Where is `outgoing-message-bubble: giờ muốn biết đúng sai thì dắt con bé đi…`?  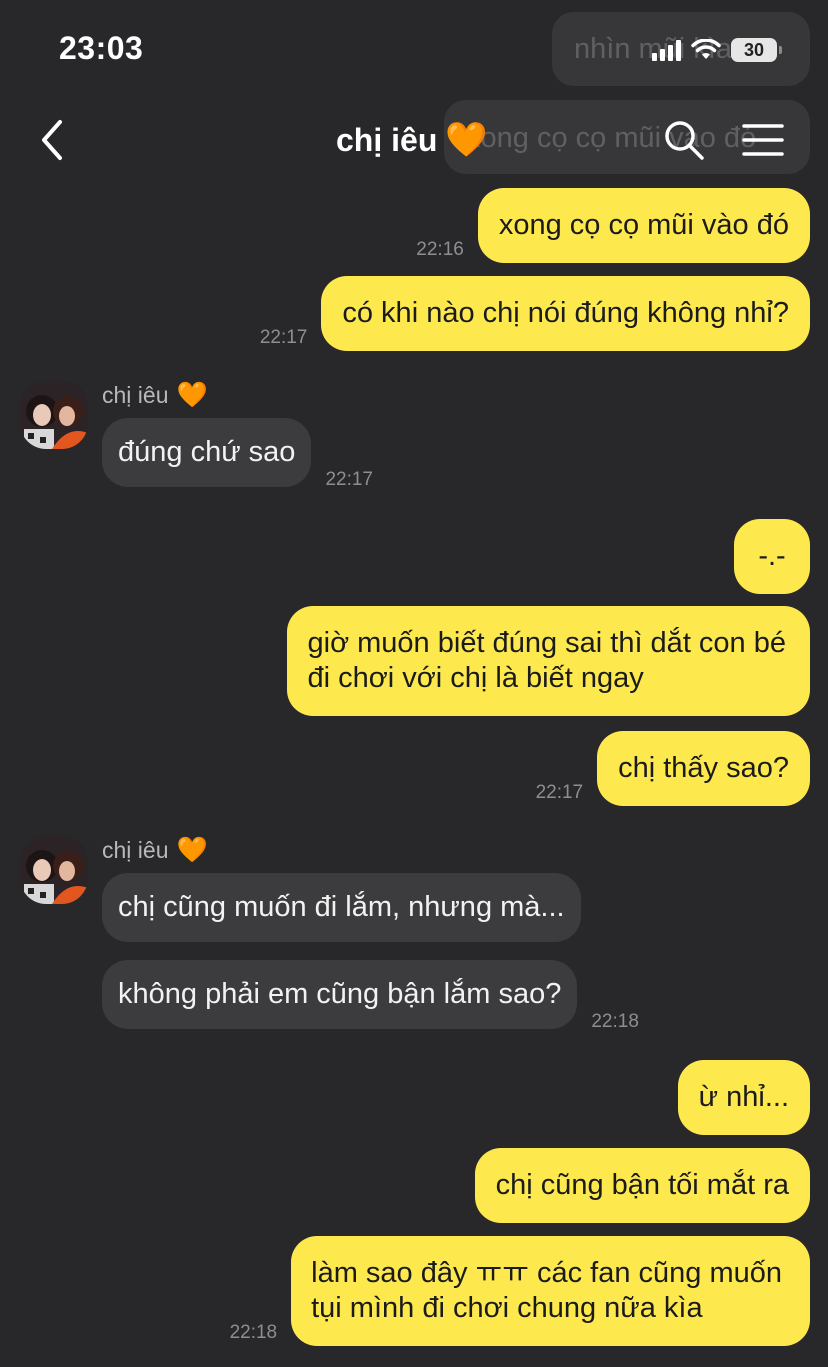
outgoing-message-bubble: giờ muốn biết đúng sai thì dắt con bé đi… is located at coordinates (548, 661).